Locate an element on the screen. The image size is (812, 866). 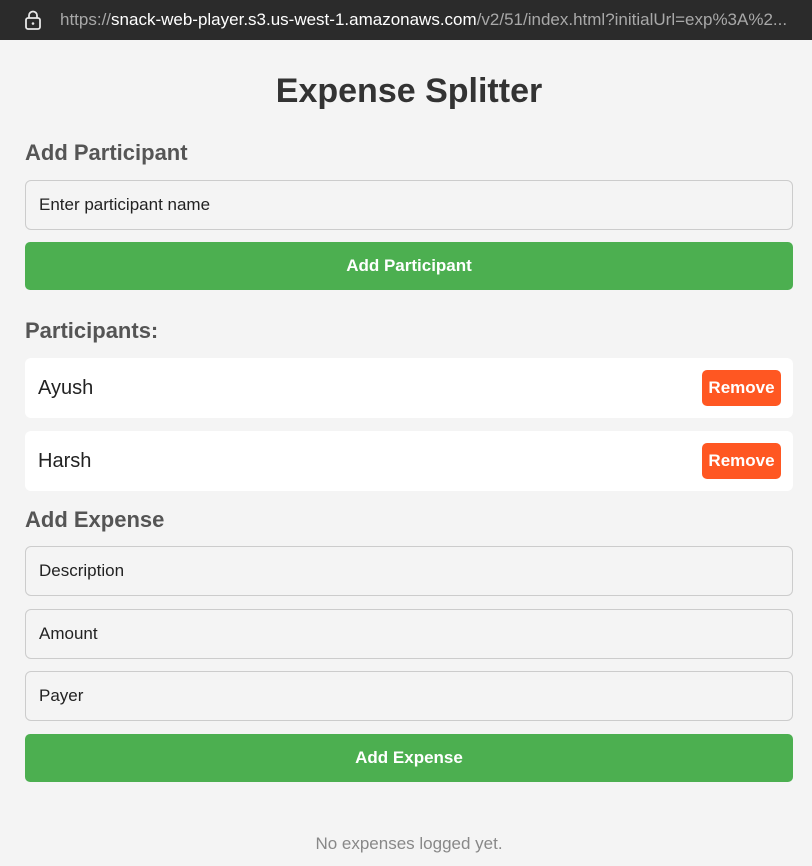
participant-name-input is located at coordinates (409, 205).